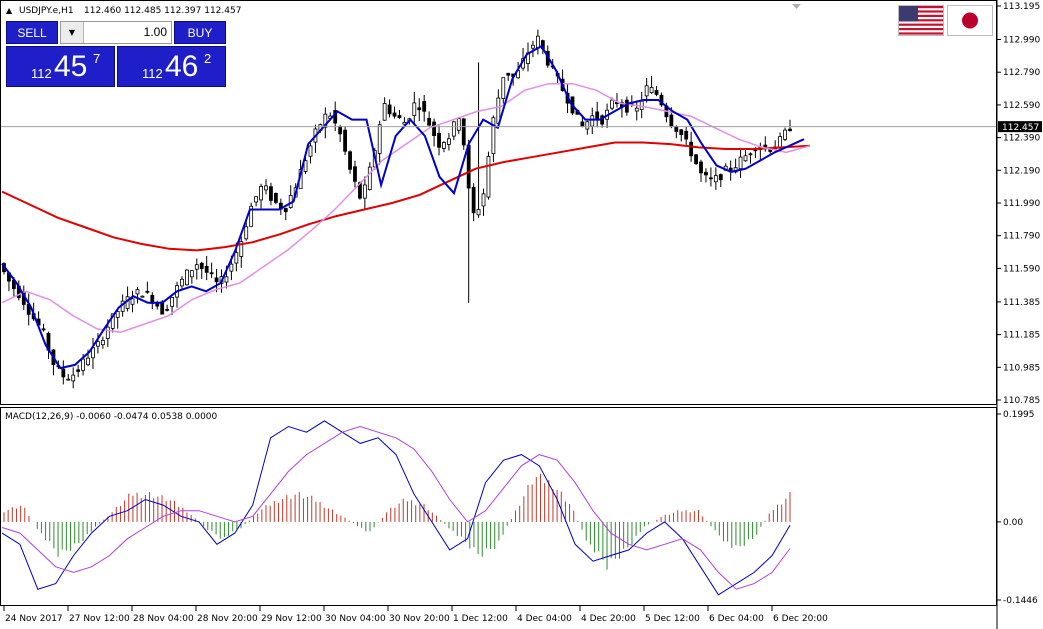 Image resolution: width=1043 pixels, height=629 pixels. What do you see at coordinates (72, 32) in the screenshot?
I see `lot-dropdown-icon: ▼` at bounding box center [72, 32].